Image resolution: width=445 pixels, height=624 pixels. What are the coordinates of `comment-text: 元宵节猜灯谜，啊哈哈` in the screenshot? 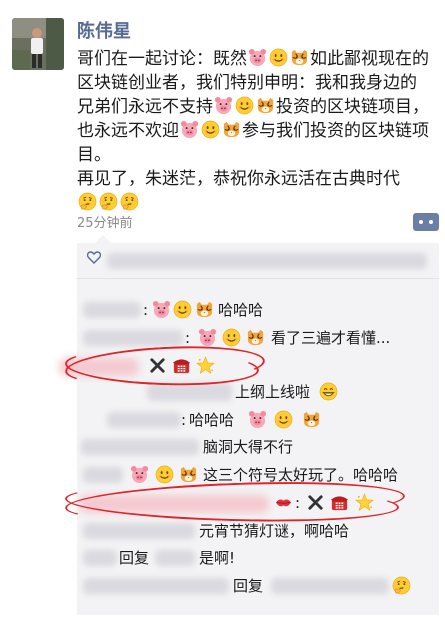 It's located at (274, 531).